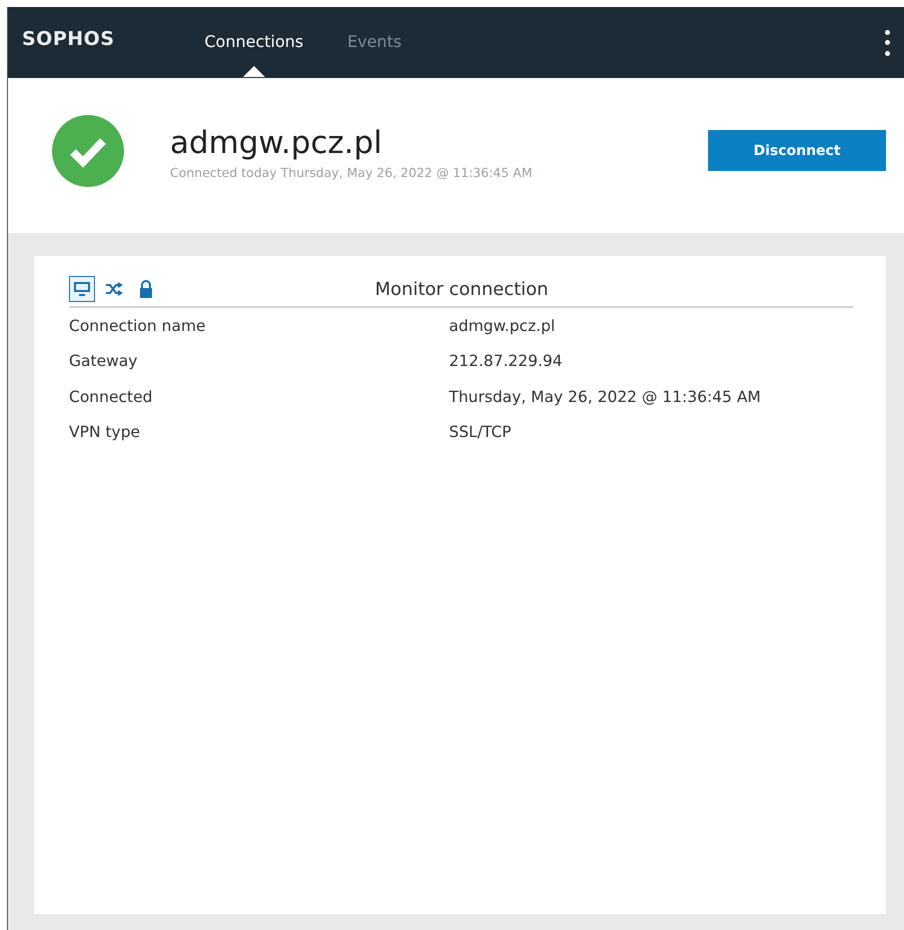 This screenshot has height=930, width=904. What do you see at coordinates (505, 361) in the screenshot?
I see `field-value: 212.87.229.94` at bounding box center [505, 361].